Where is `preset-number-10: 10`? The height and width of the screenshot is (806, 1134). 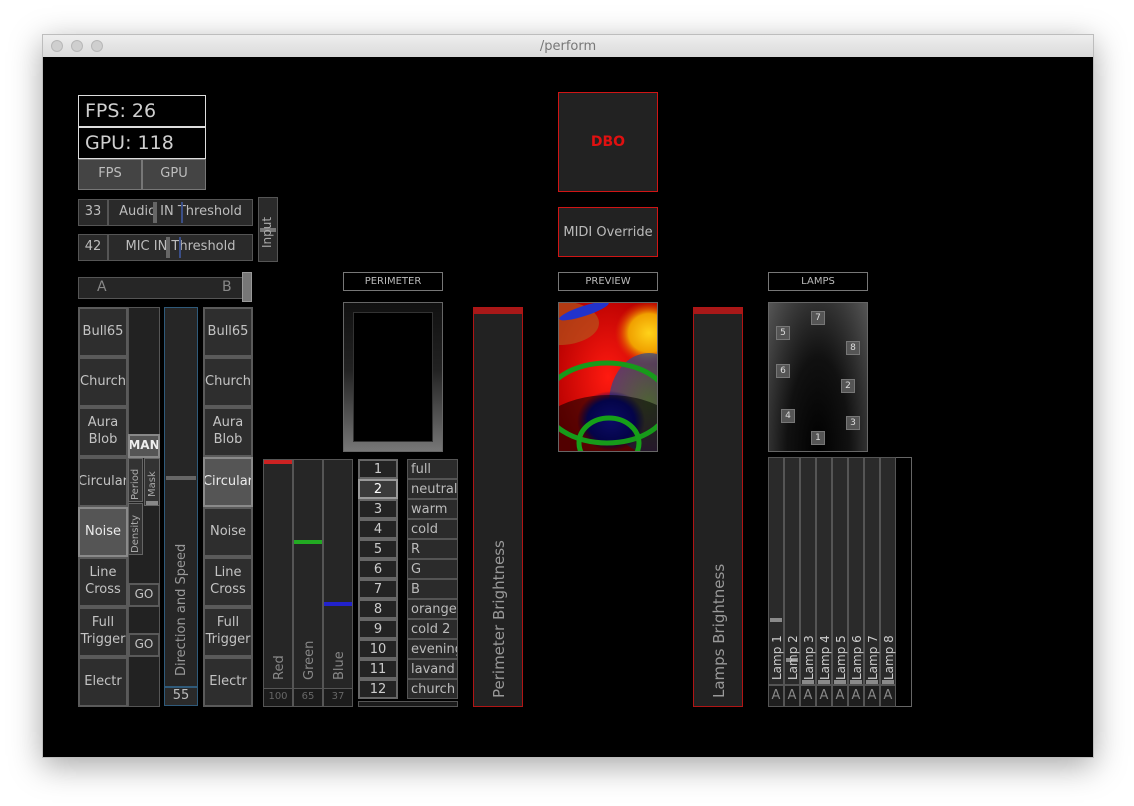 preset-number-10: 10 is located at coordinates (378, 649).